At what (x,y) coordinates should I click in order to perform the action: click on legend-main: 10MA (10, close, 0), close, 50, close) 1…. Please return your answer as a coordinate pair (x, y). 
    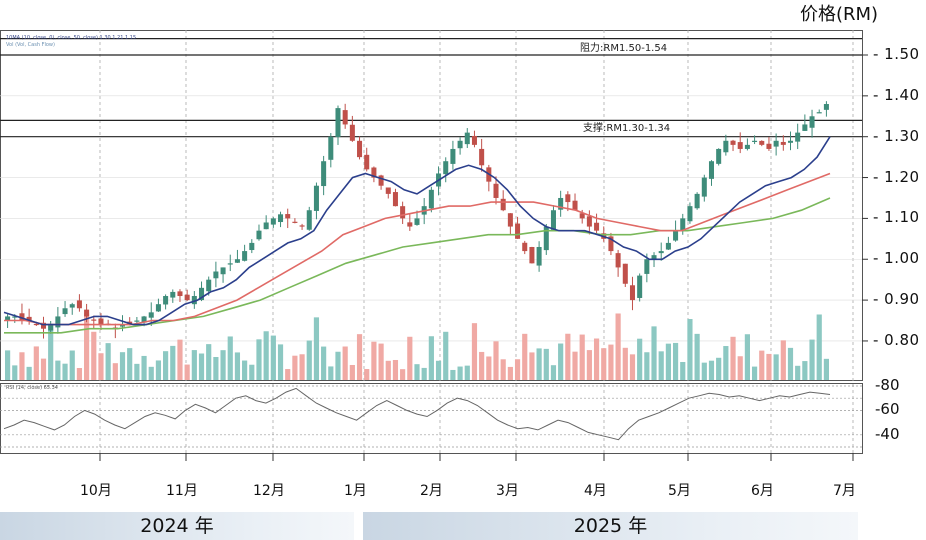
    Looking at the image, I should click on (71, 38).